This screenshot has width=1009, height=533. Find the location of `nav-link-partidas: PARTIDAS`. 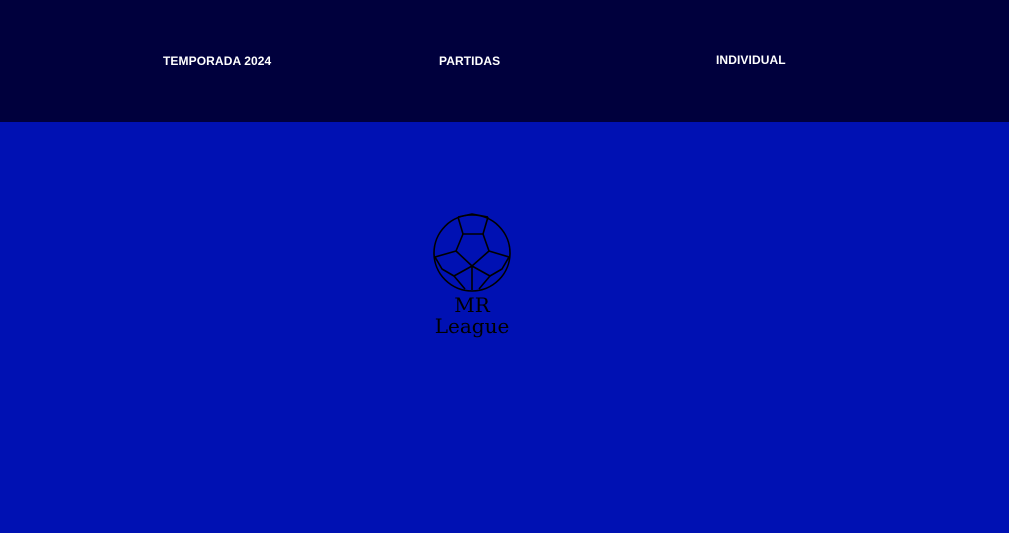

nav-link-partidas: PARTIDAS is located at coordinates (469, 61).